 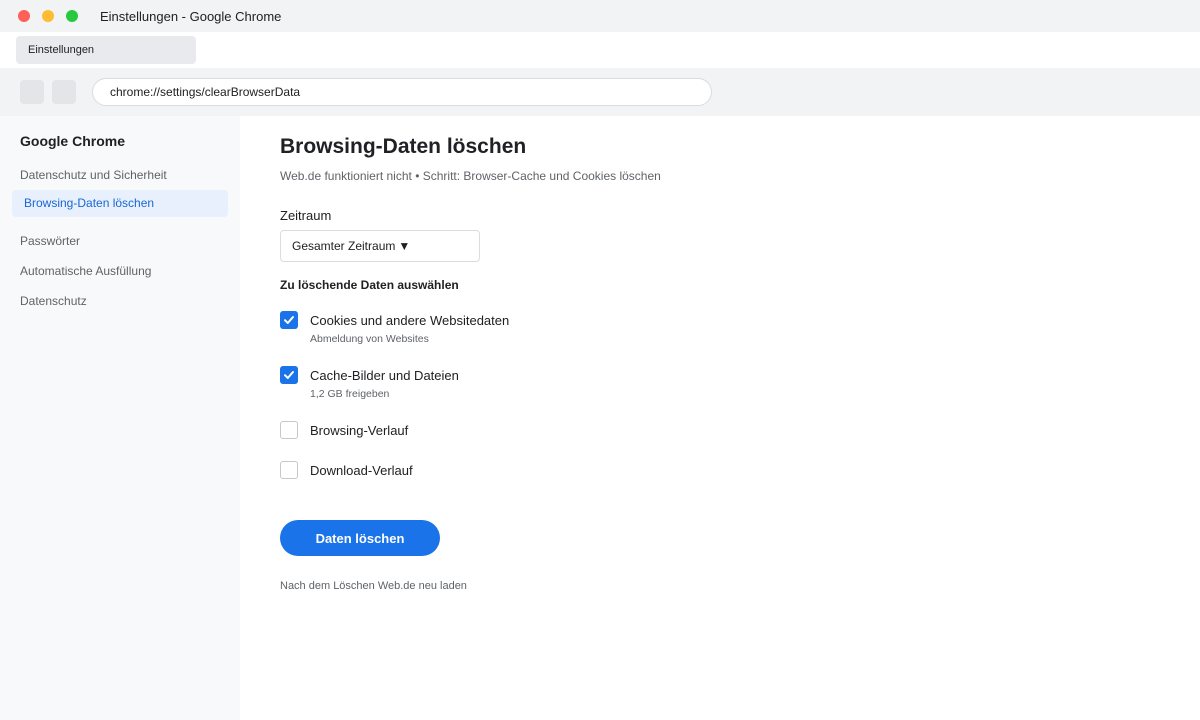 What do you see at coordinates (289, 430) in the screenshot?
I see `browsing-history-checkbox` at bounding box center [289, 430].